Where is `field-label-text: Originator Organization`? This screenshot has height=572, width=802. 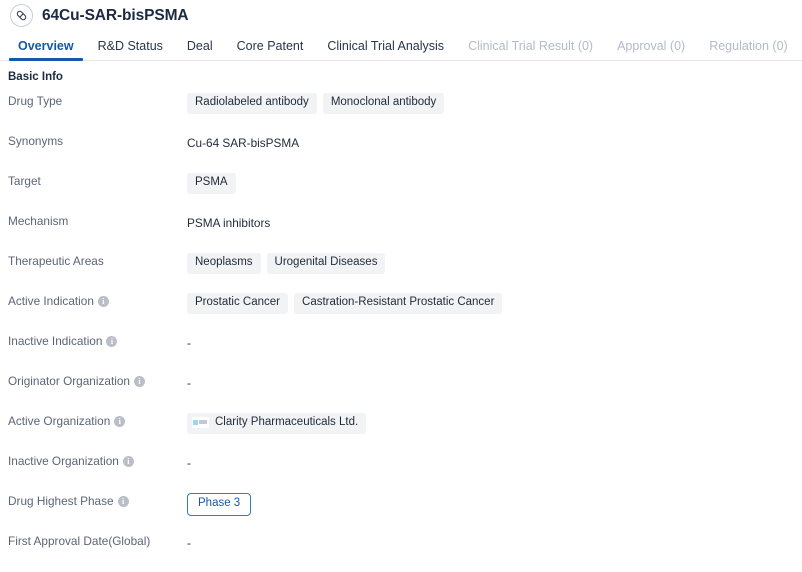 field-label-text: Originator Organization is located at coordinates (69, 381).